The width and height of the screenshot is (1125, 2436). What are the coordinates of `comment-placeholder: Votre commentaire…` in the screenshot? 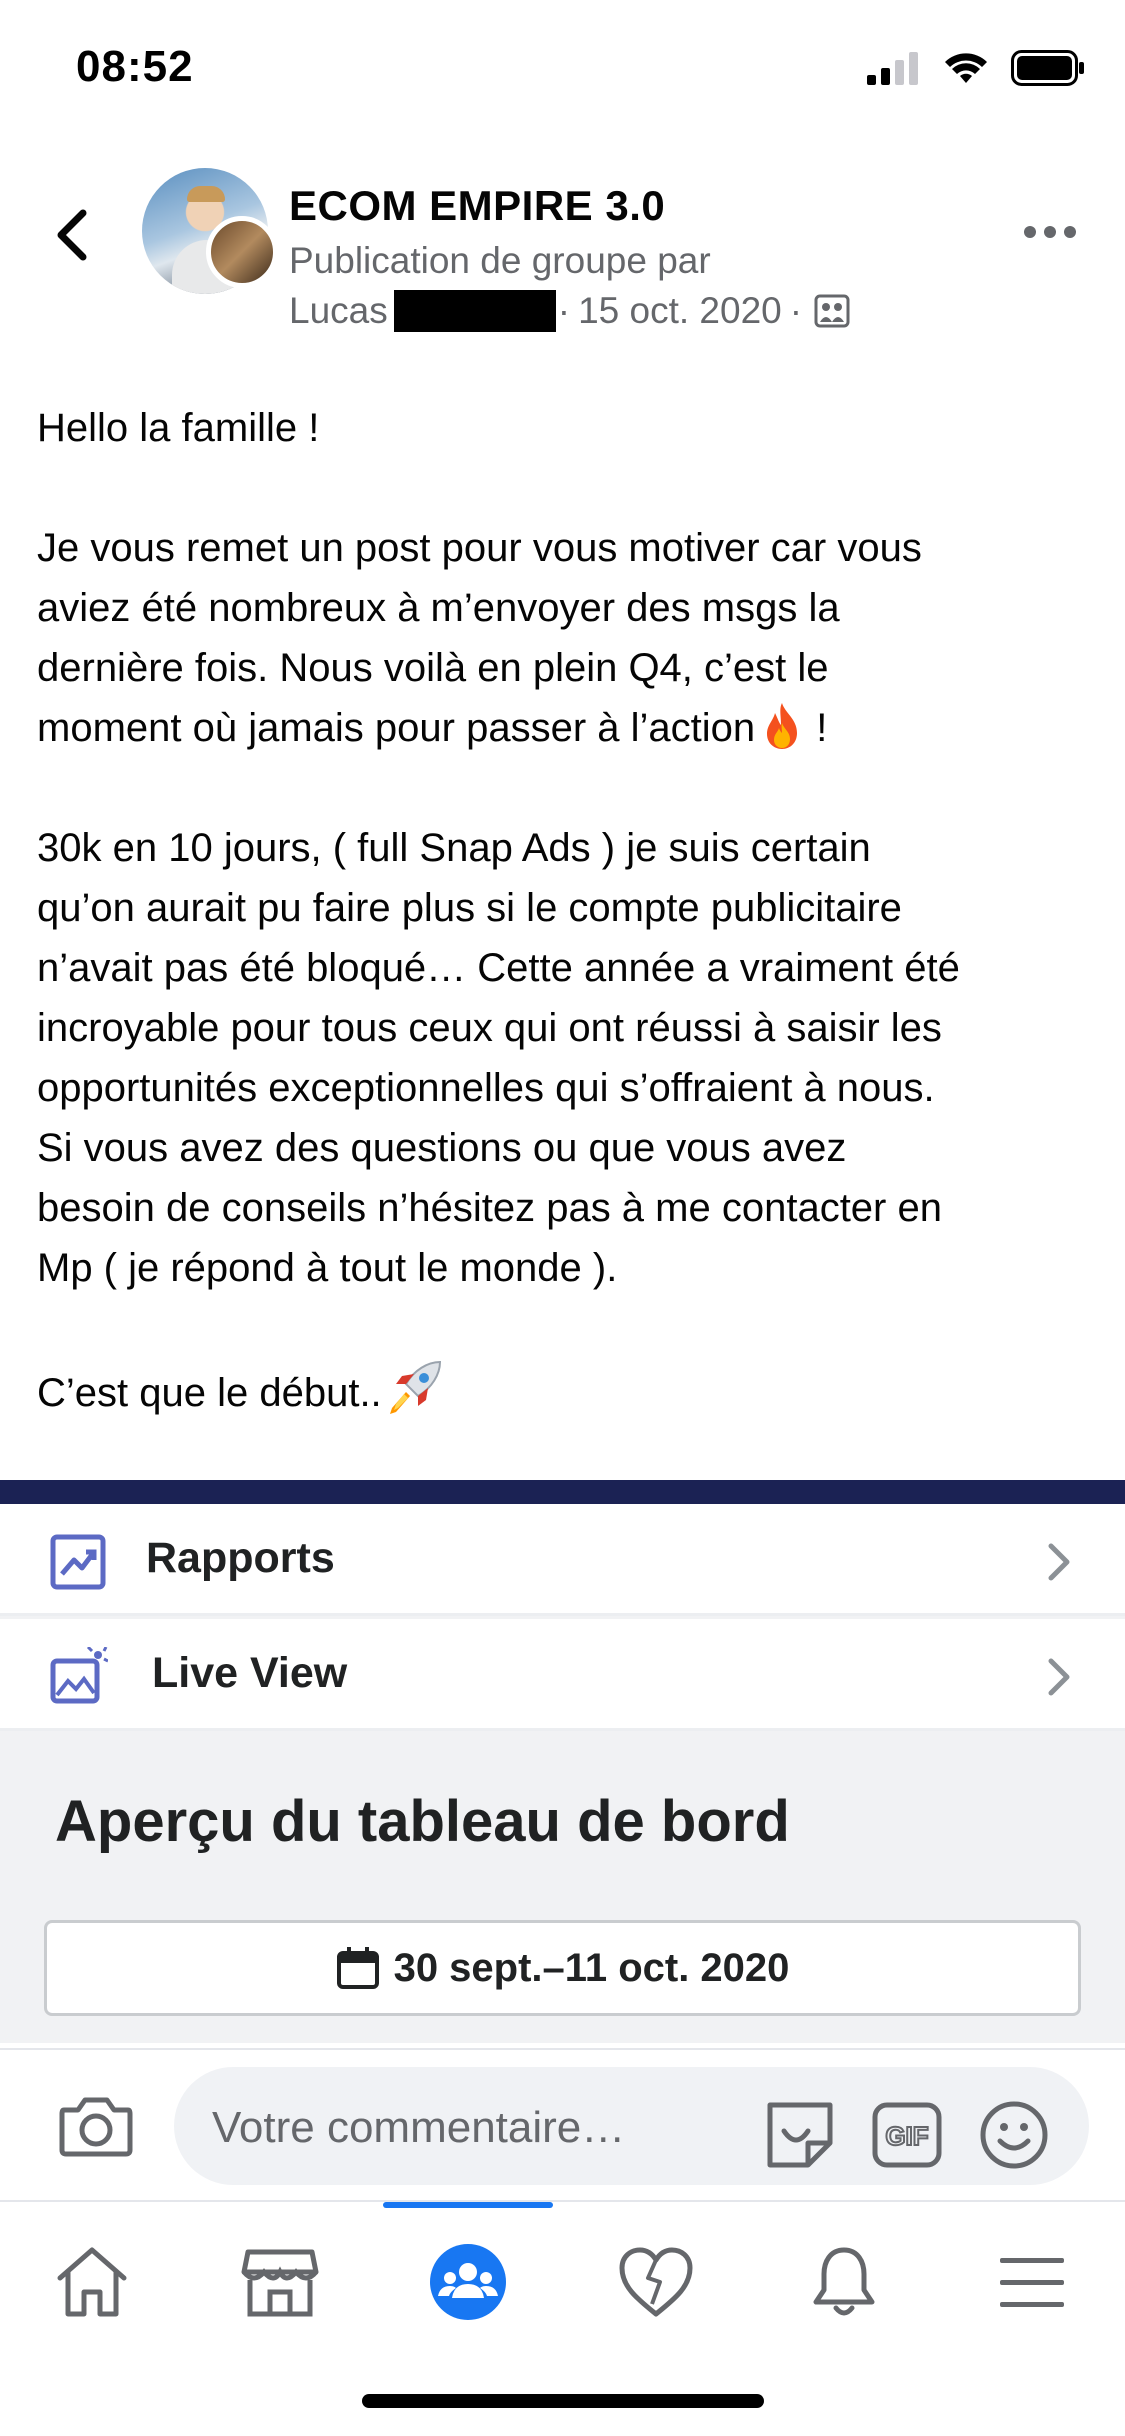 It's located at (419, 2127).